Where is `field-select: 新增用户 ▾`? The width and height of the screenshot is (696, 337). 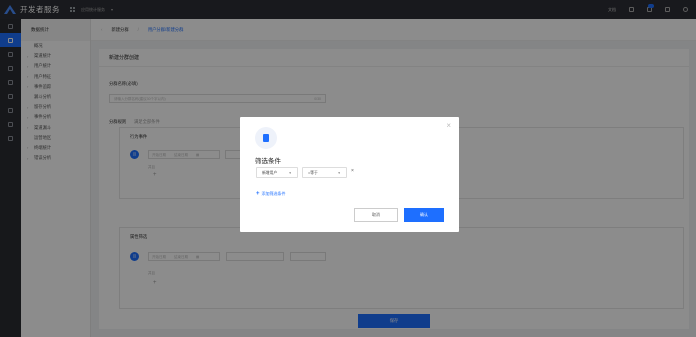 field-select: 新增用户 ▾ is located at coordinates (277, 172).